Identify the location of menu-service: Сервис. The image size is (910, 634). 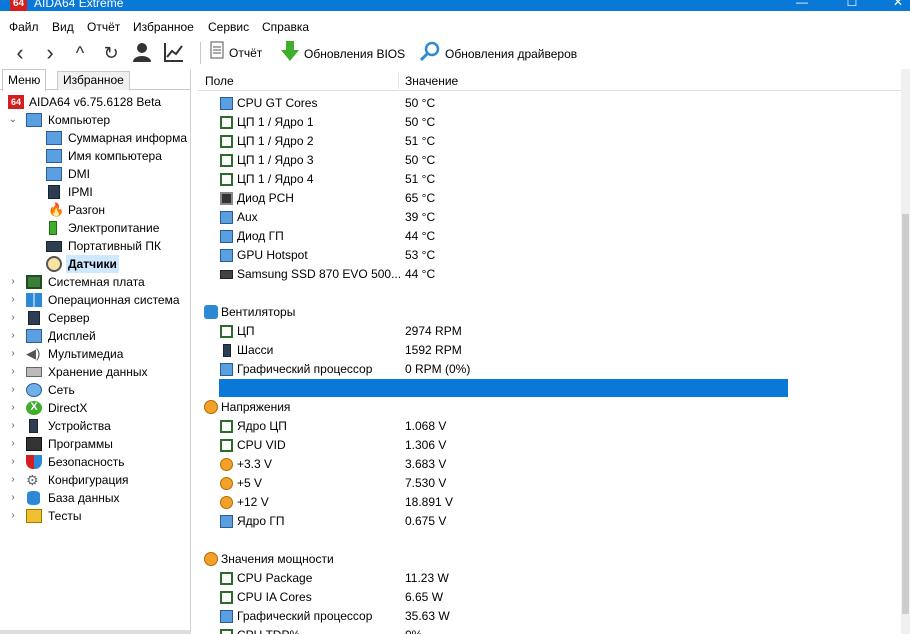
(228, 27).